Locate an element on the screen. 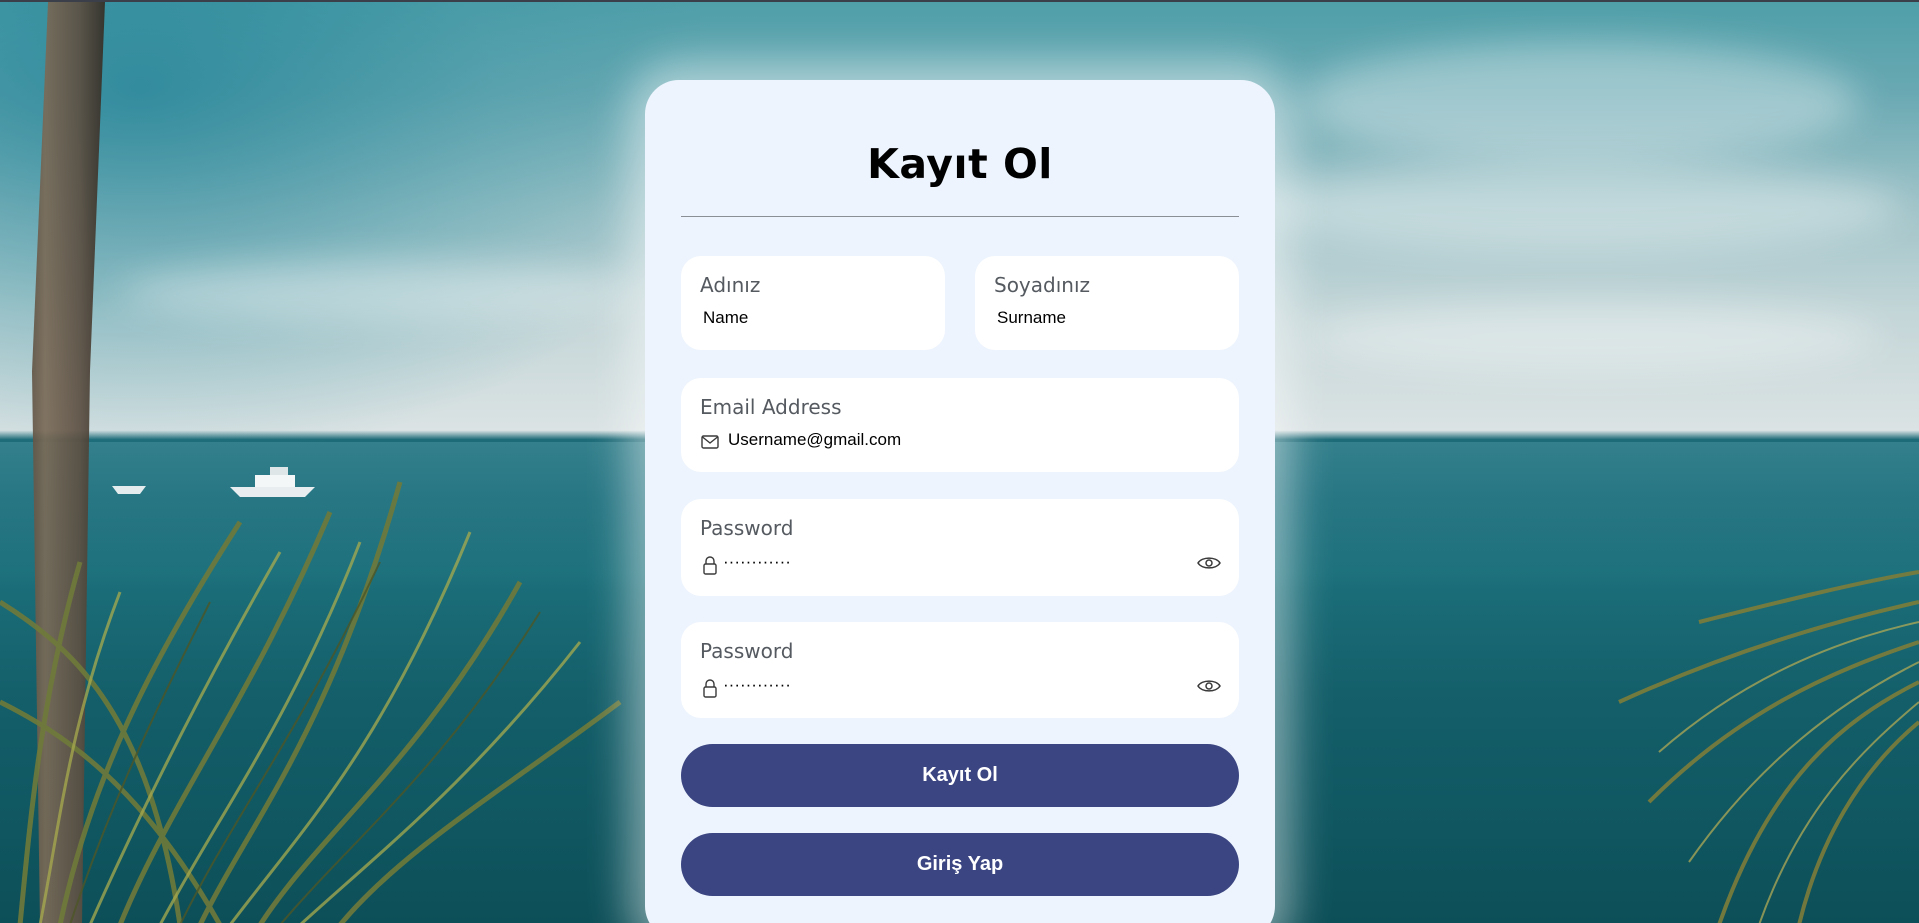  email-input: Username@gmail.com is located at coordinates (814, 440).